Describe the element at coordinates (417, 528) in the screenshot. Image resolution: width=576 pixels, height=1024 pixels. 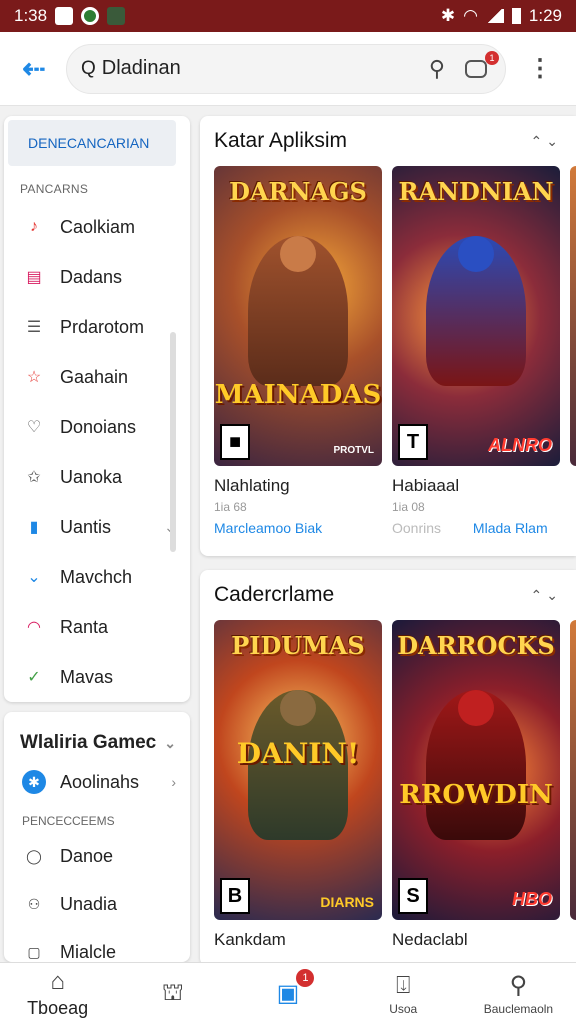
I see `game-status: Oonrins` at that location.